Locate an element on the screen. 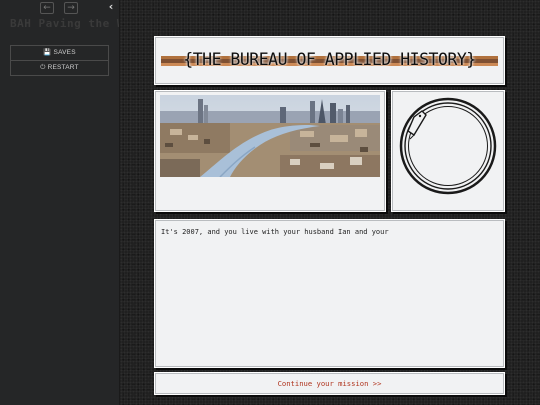  history-back-button: ← is located at coordinates (47, 8).